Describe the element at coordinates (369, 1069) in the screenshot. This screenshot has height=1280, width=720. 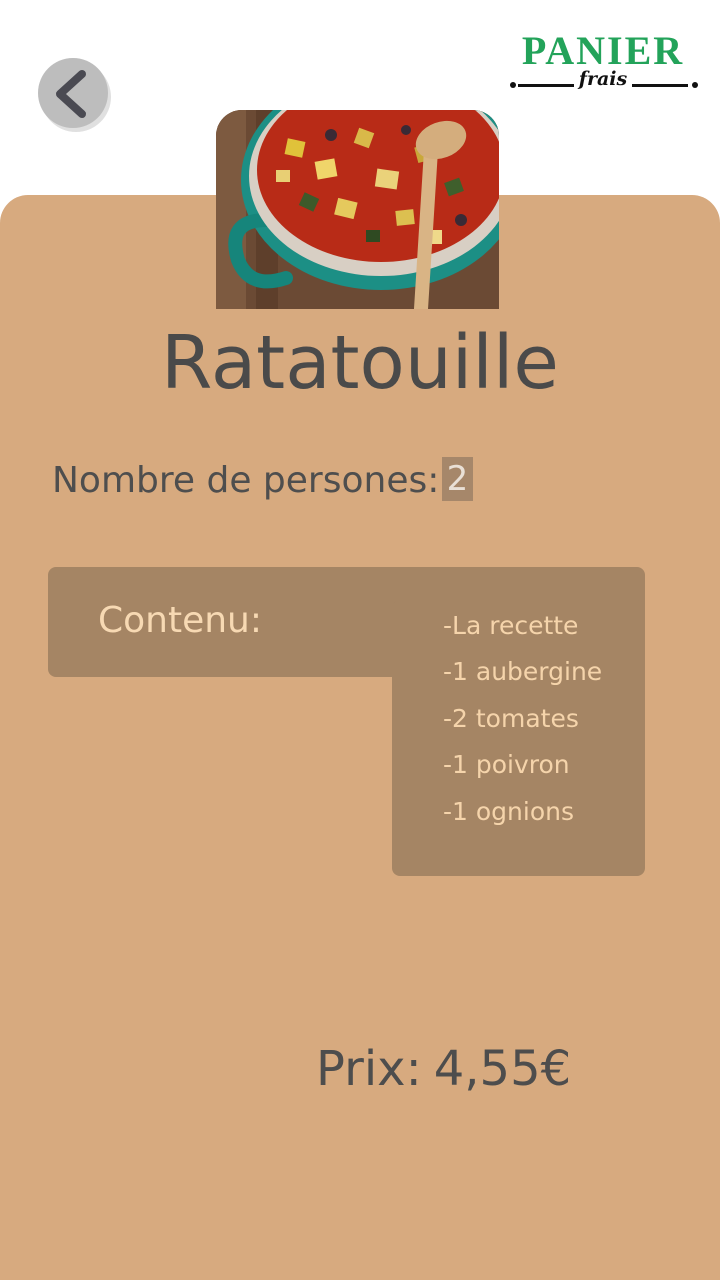
I see `price-label: Prix:` at that location.